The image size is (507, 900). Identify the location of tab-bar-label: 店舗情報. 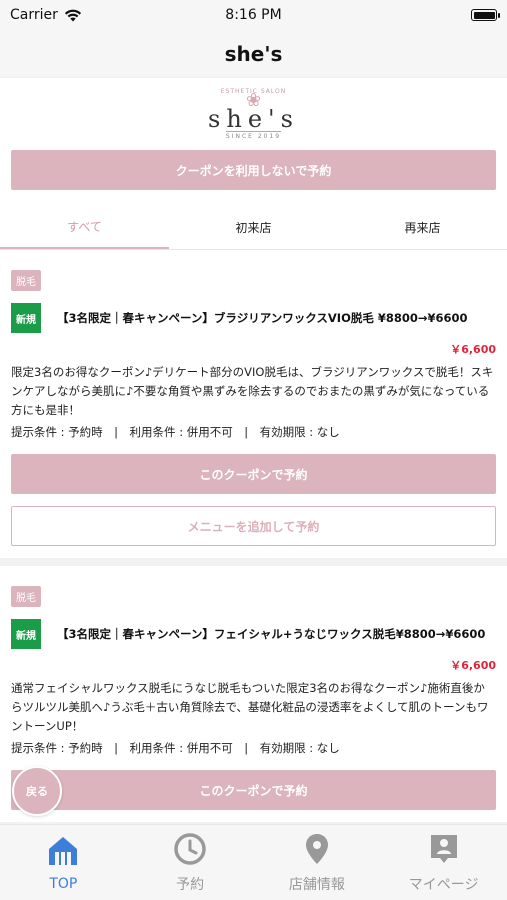
(316, 884).